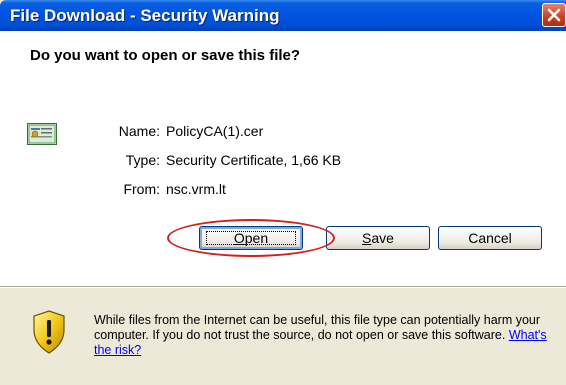 The height and width of the screenshot is (385, 566). I want to click on save-mnemonic: S, so click(367, 238).